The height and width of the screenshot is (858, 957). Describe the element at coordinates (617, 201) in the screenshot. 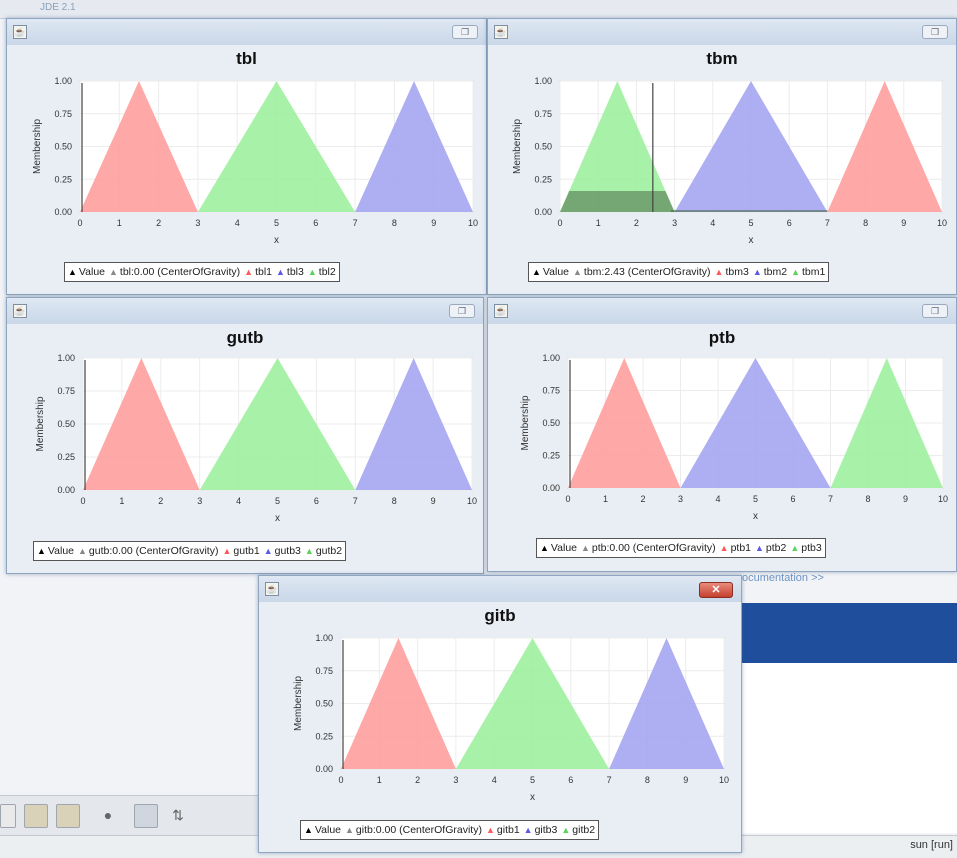

I see `aggregate-area` at that location.